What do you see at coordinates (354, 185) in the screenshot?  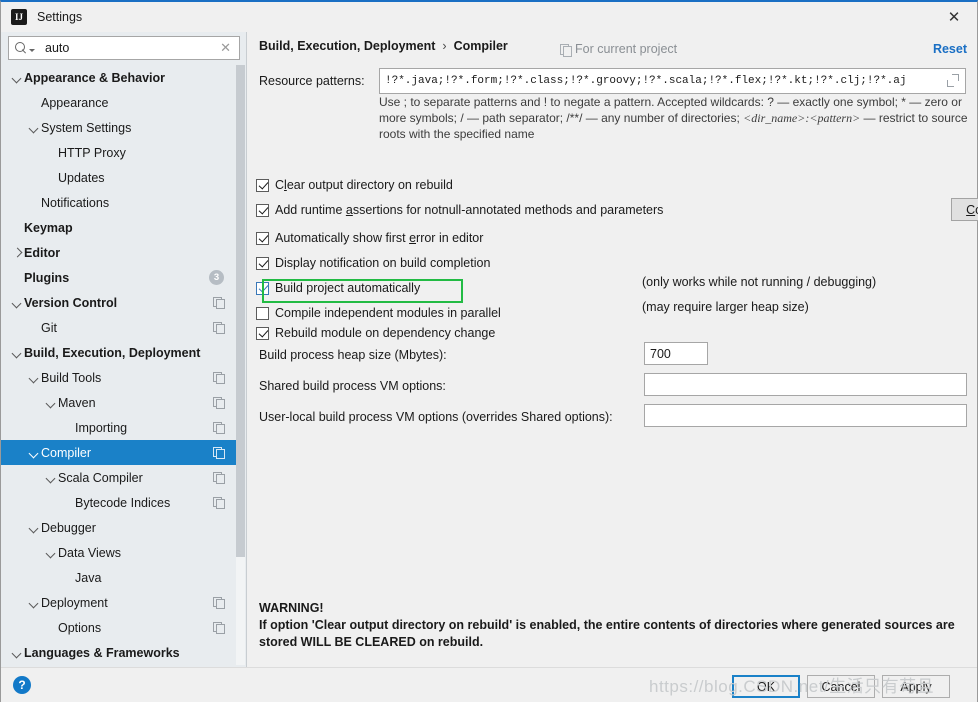 I see `checkbox-clear-output-directory-on-rebuild: Clear output directory on rebuild` at bounding box center [354, 185].